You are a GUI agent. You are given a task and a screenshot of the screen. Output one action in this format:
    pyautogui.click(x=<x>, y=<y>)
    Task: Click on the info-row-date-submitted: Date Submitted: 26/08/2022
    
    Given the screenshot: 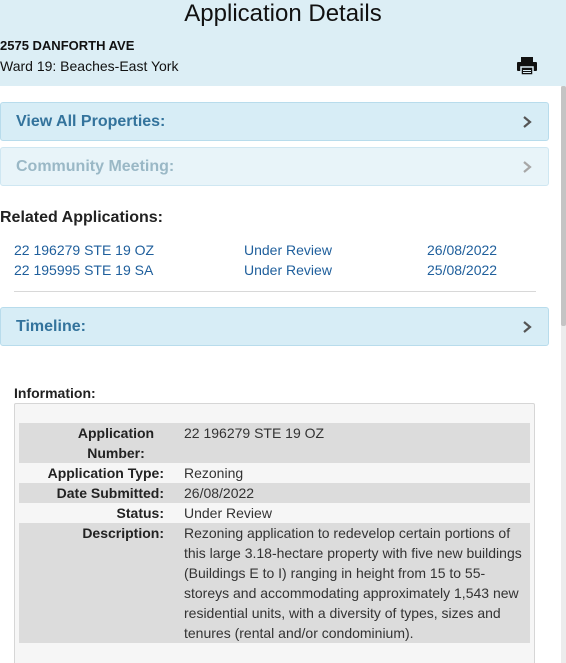 What is the action you would take?
    pyautogui.click(x=274, y=493)
    